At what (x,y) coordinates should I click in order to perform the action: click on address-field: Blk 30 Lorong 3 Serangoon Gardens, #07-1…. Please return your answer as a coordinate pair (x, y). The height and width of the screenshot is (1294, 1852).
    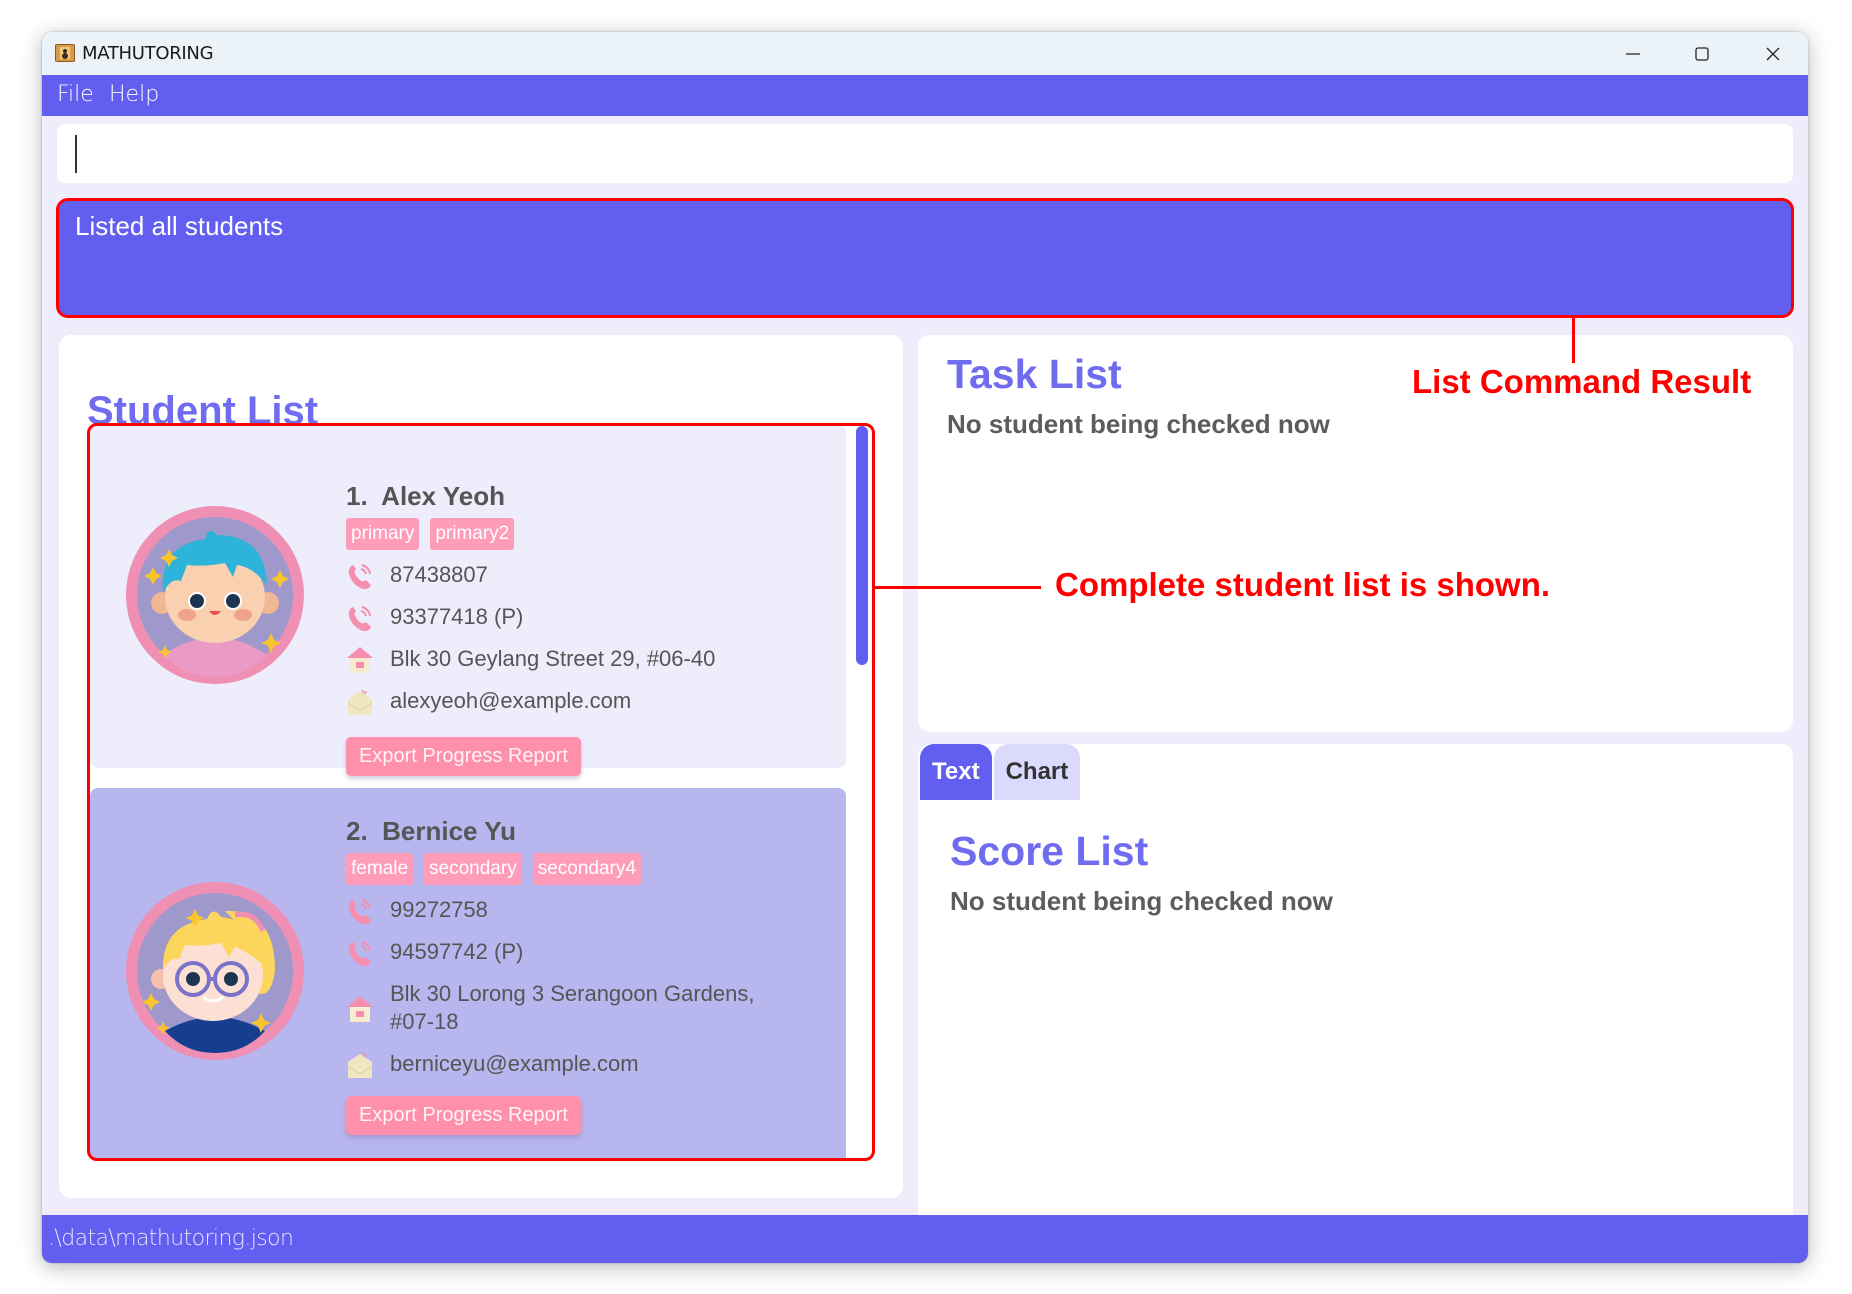
    Looking at the image, I should click on (561, 1008).